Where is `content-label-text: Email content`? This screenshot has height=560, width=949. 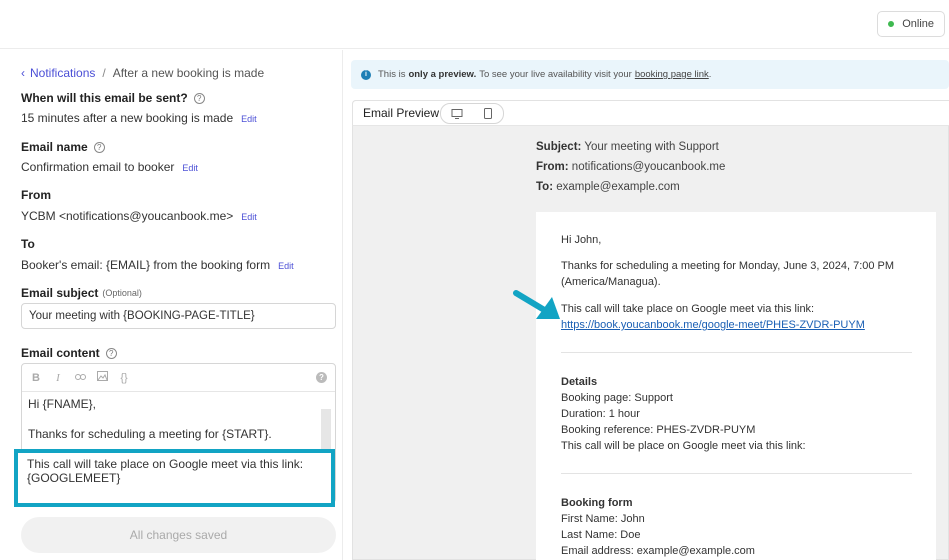 content-label-text: Email content is located at coordinates (60, 353).